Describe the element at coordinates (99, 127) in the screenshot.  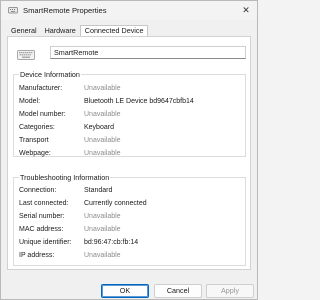
I see `info-value: Keyboard` at that location.